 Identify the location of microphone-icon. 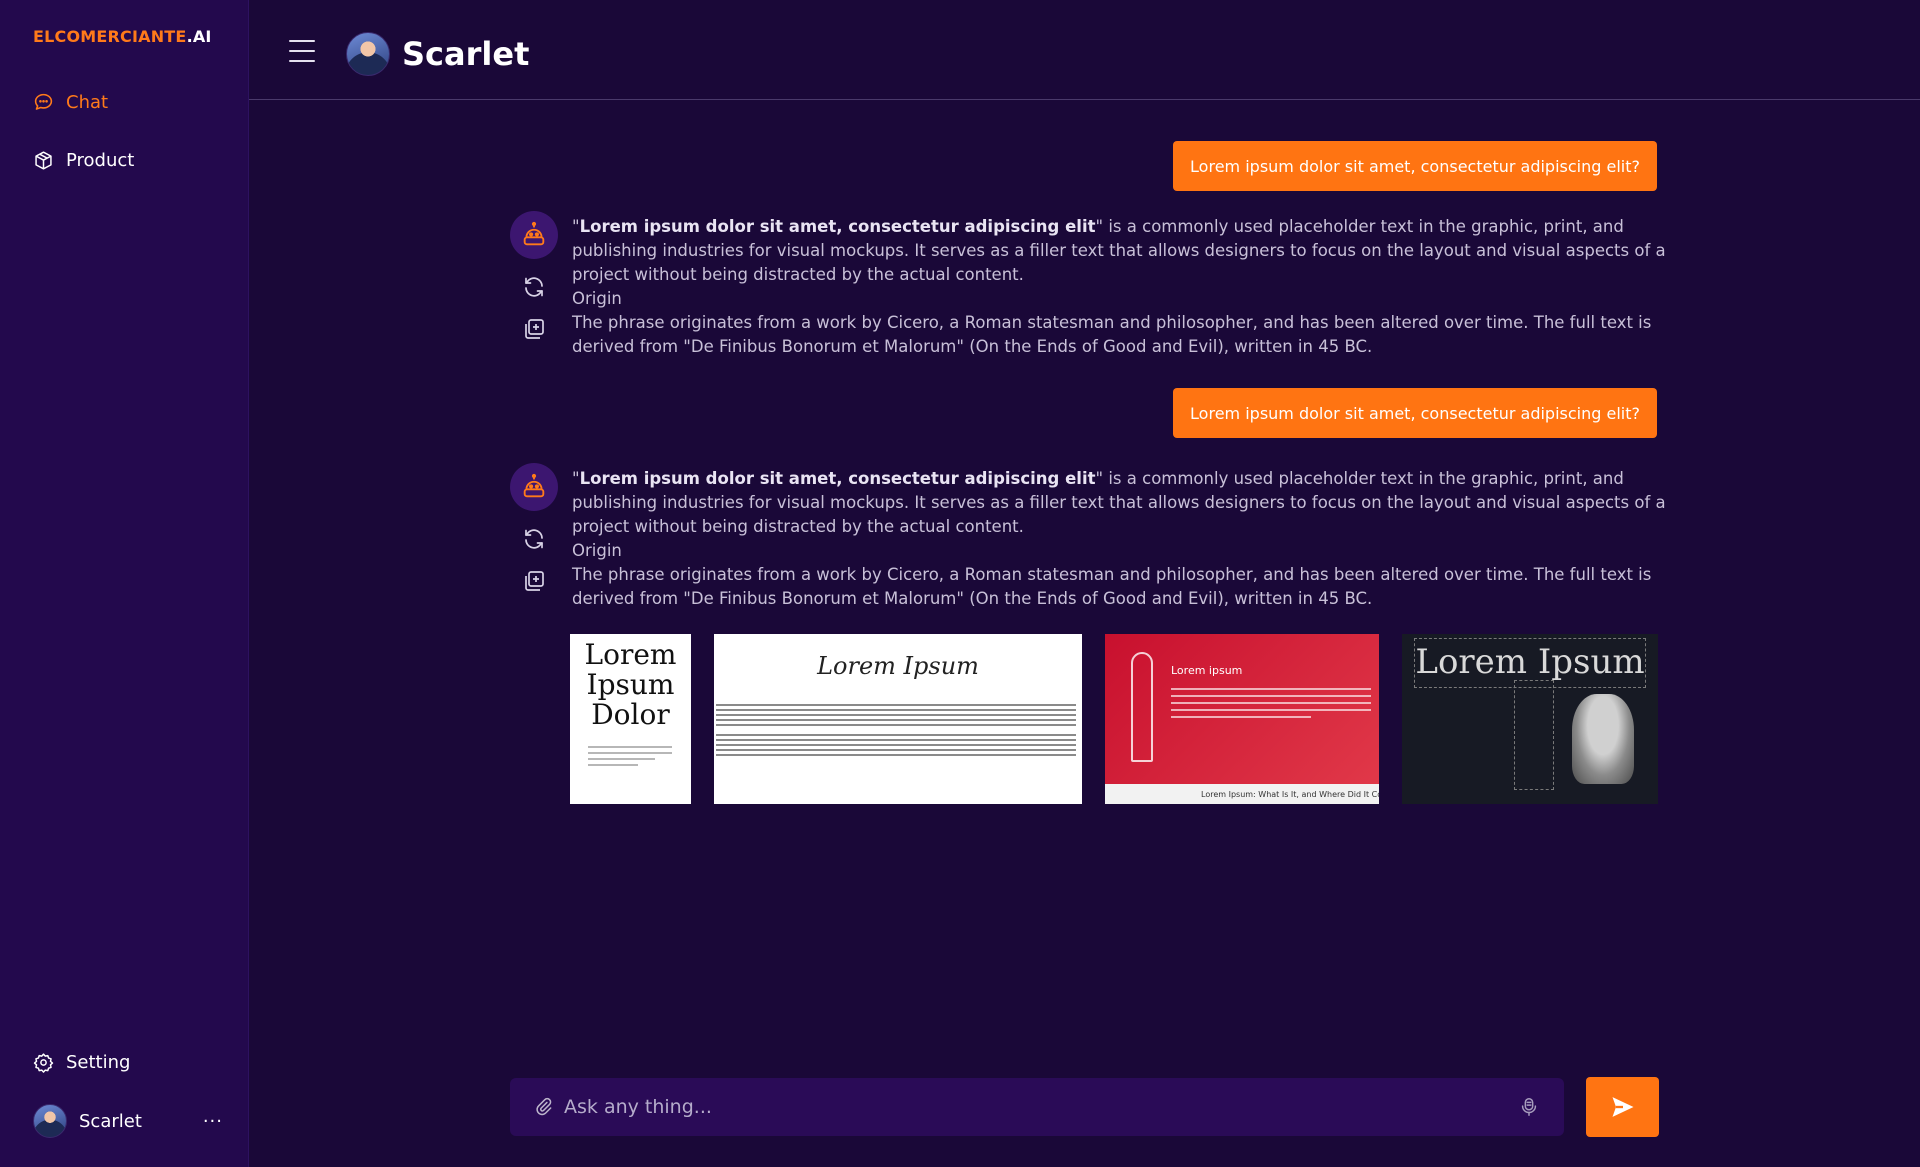
(1529, 1107).